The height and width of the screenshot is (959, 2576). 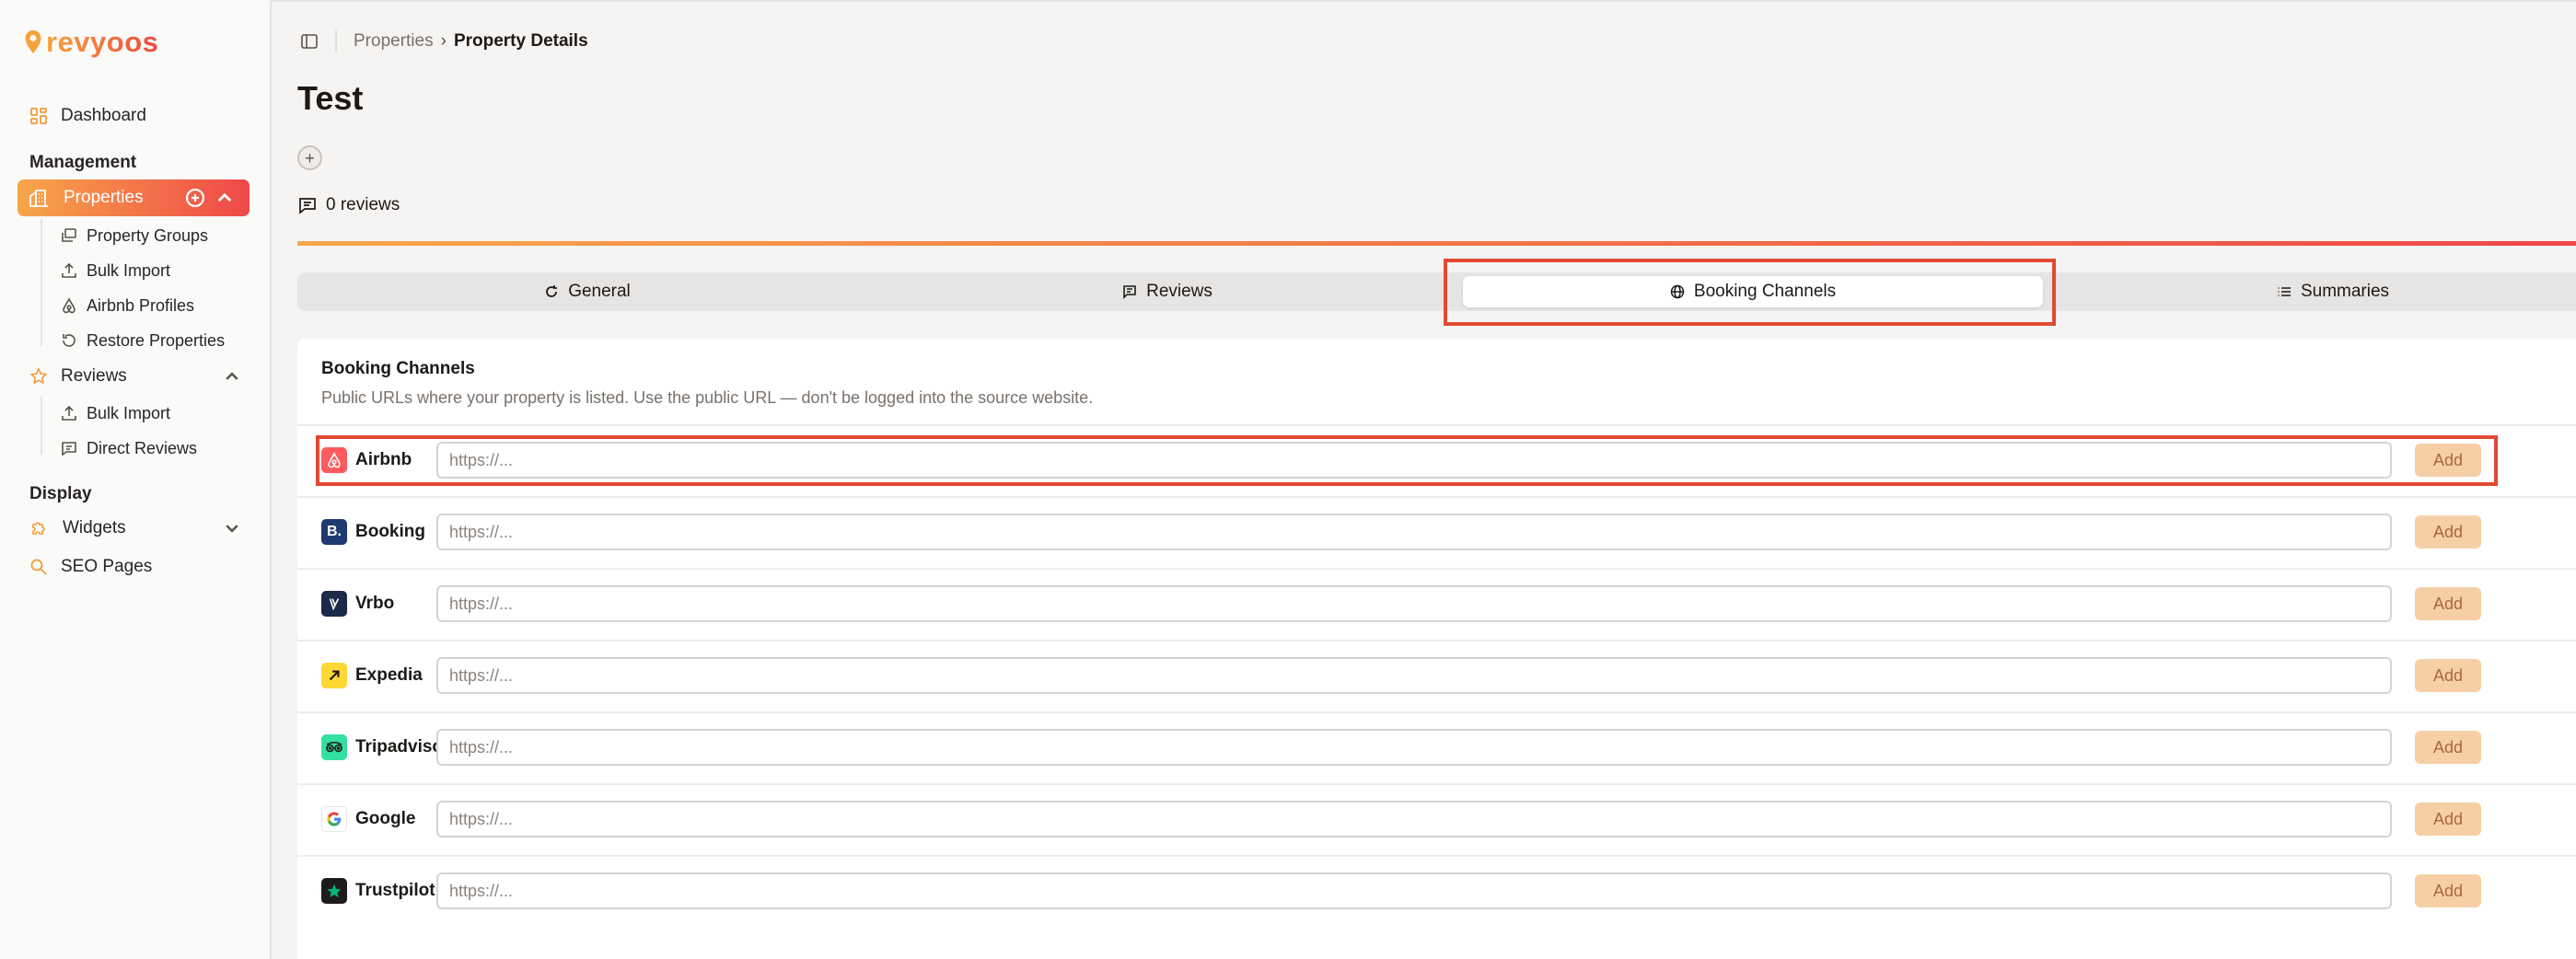 I want to click on page-title: Test, so click(x=330, y=98).